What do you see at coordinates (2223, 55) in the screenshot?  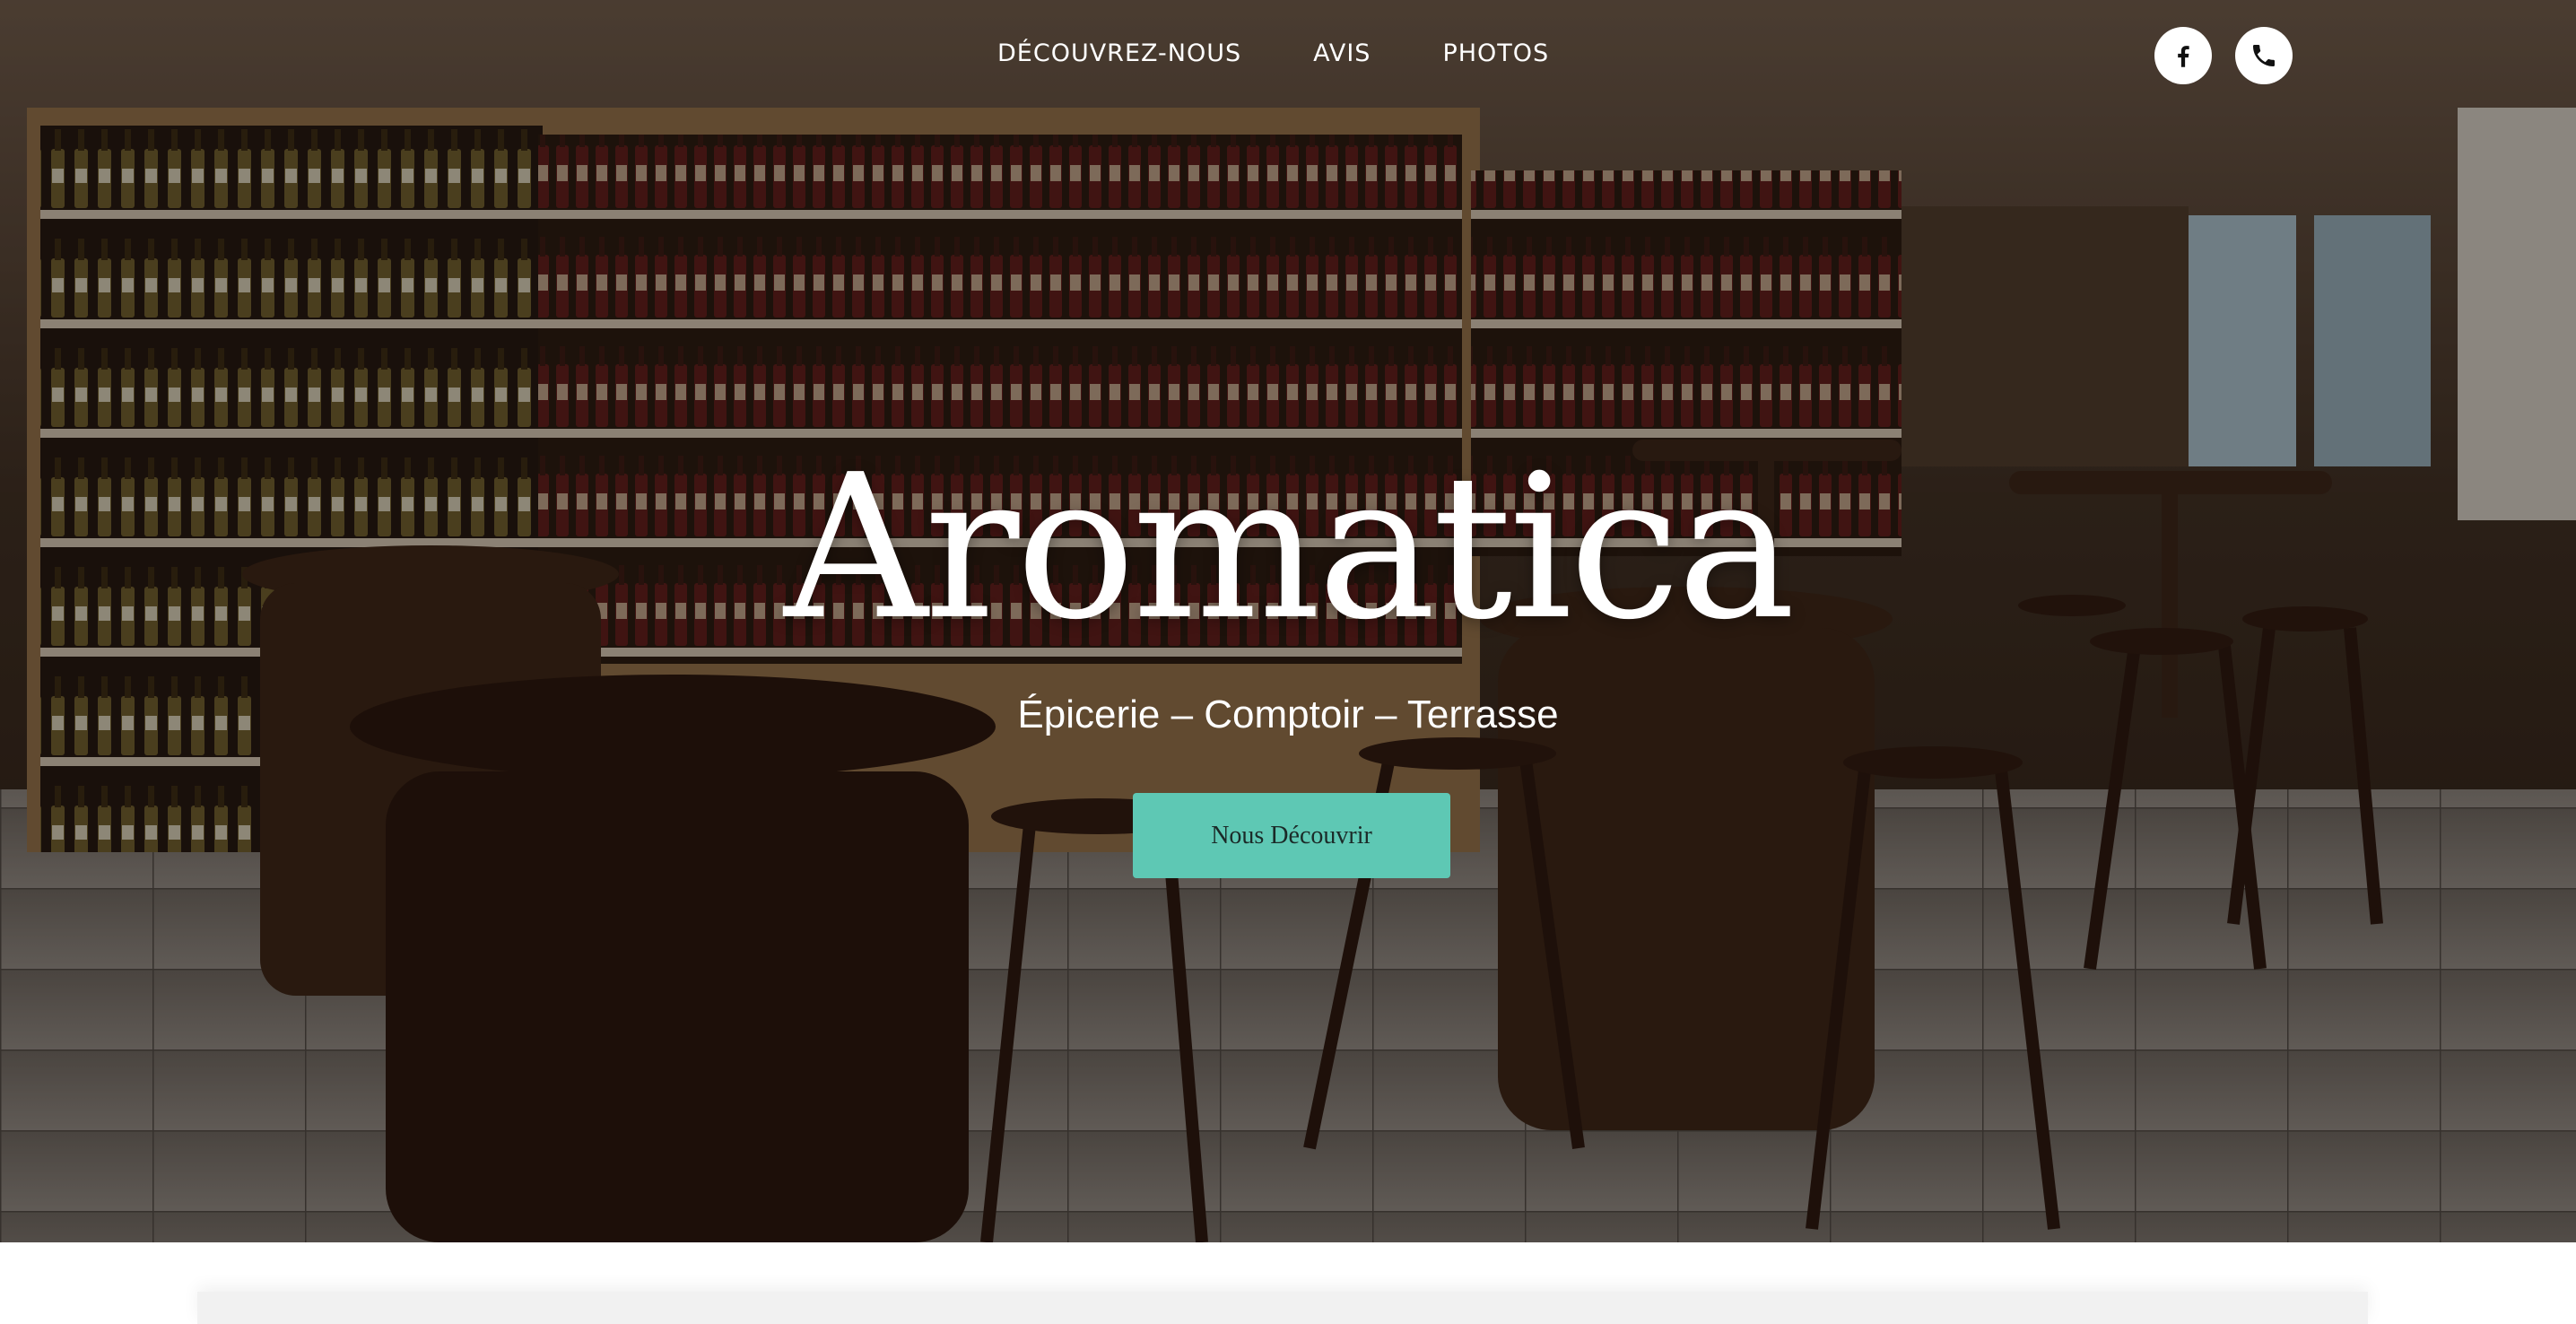 I see `social-links` at bounding box center [2223, 55].